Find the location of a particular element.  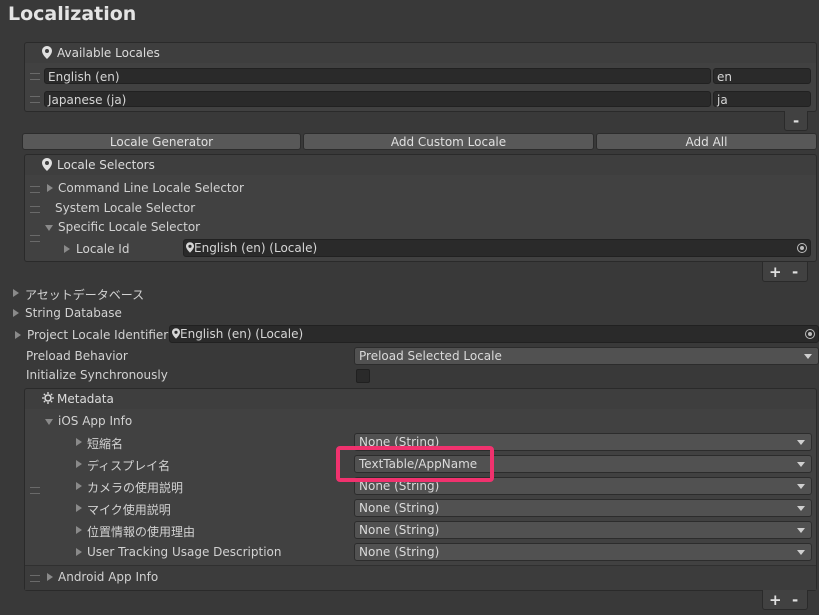

add-selector-button: + is located at coordinates (775, 272).